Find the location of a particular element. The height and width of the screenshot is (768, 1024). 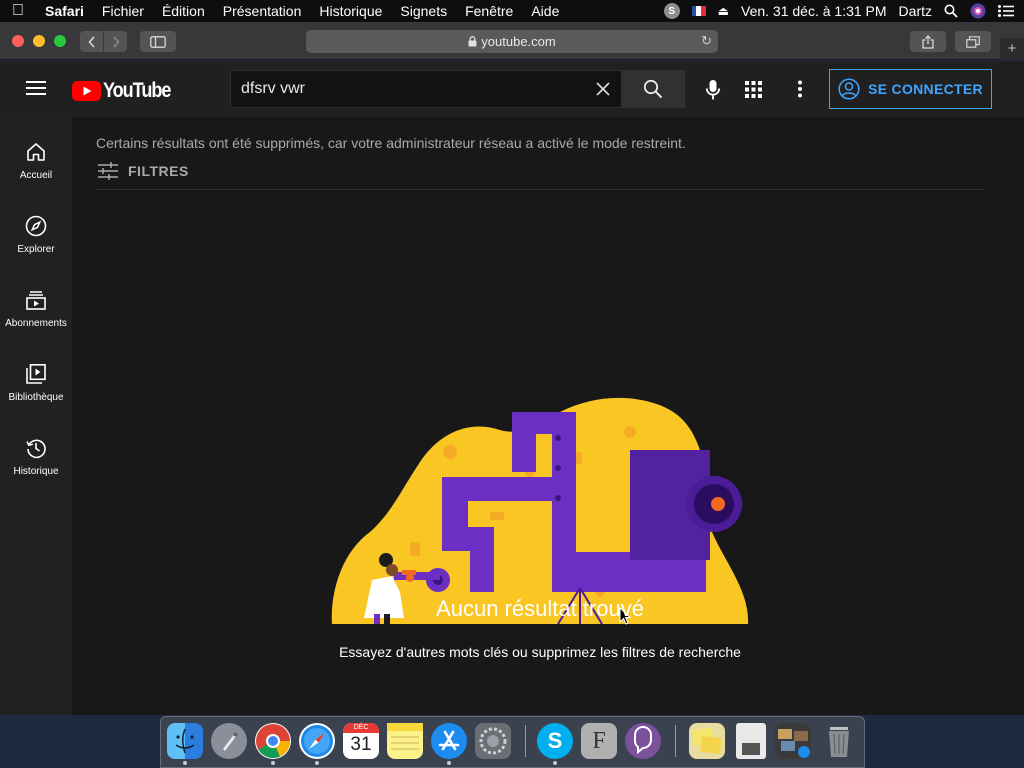

french-flag-icon is located at coordinates (698, 11).